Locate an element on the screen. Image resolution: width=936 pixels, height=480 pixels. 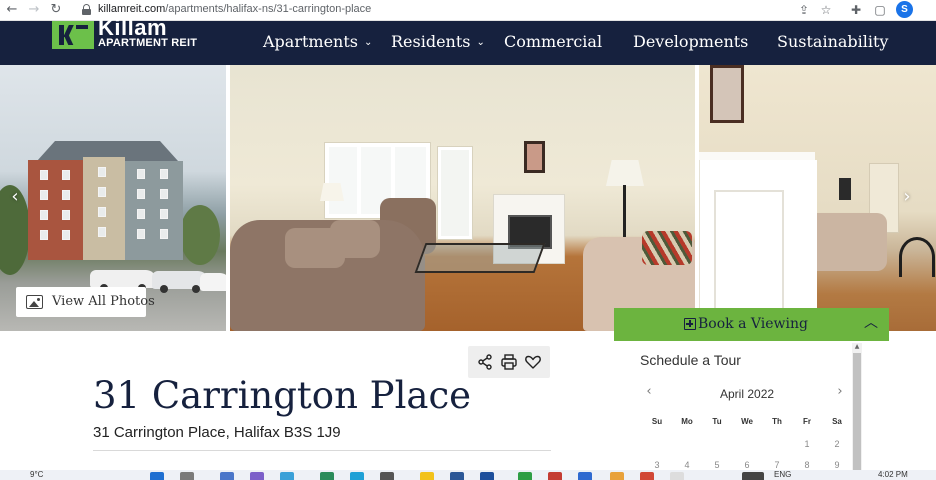
nav-commercial: Commercial is located at coordinates (553, 41).